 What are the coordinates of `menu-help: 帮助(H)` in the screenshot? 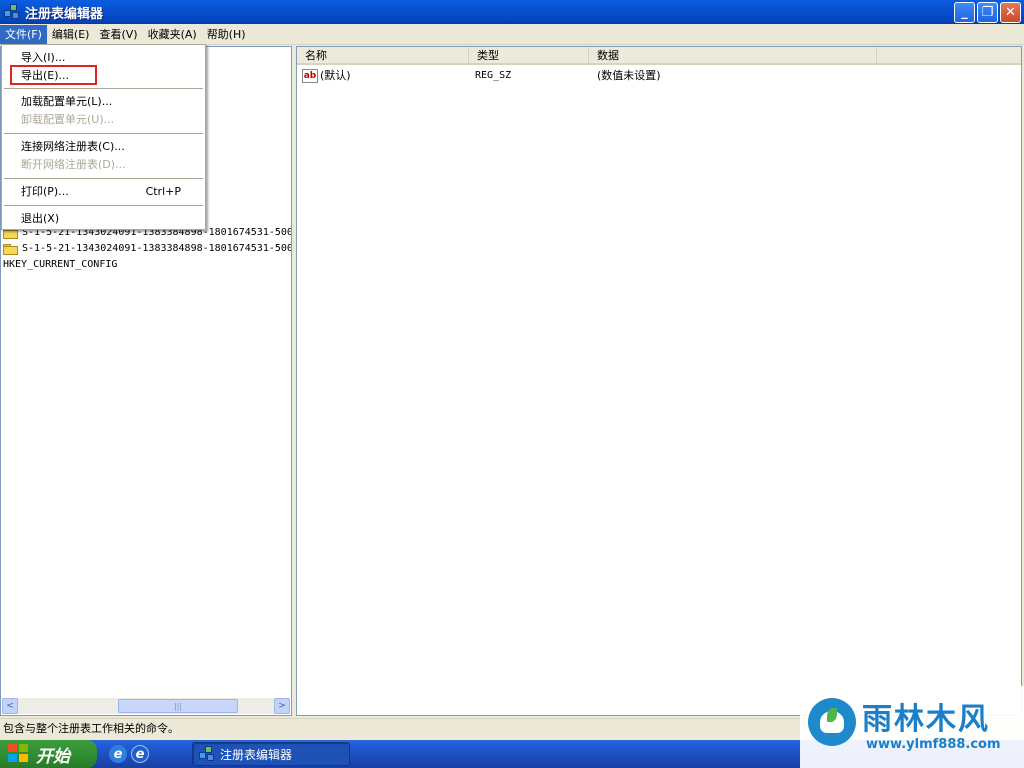 It's located at (226, 34).